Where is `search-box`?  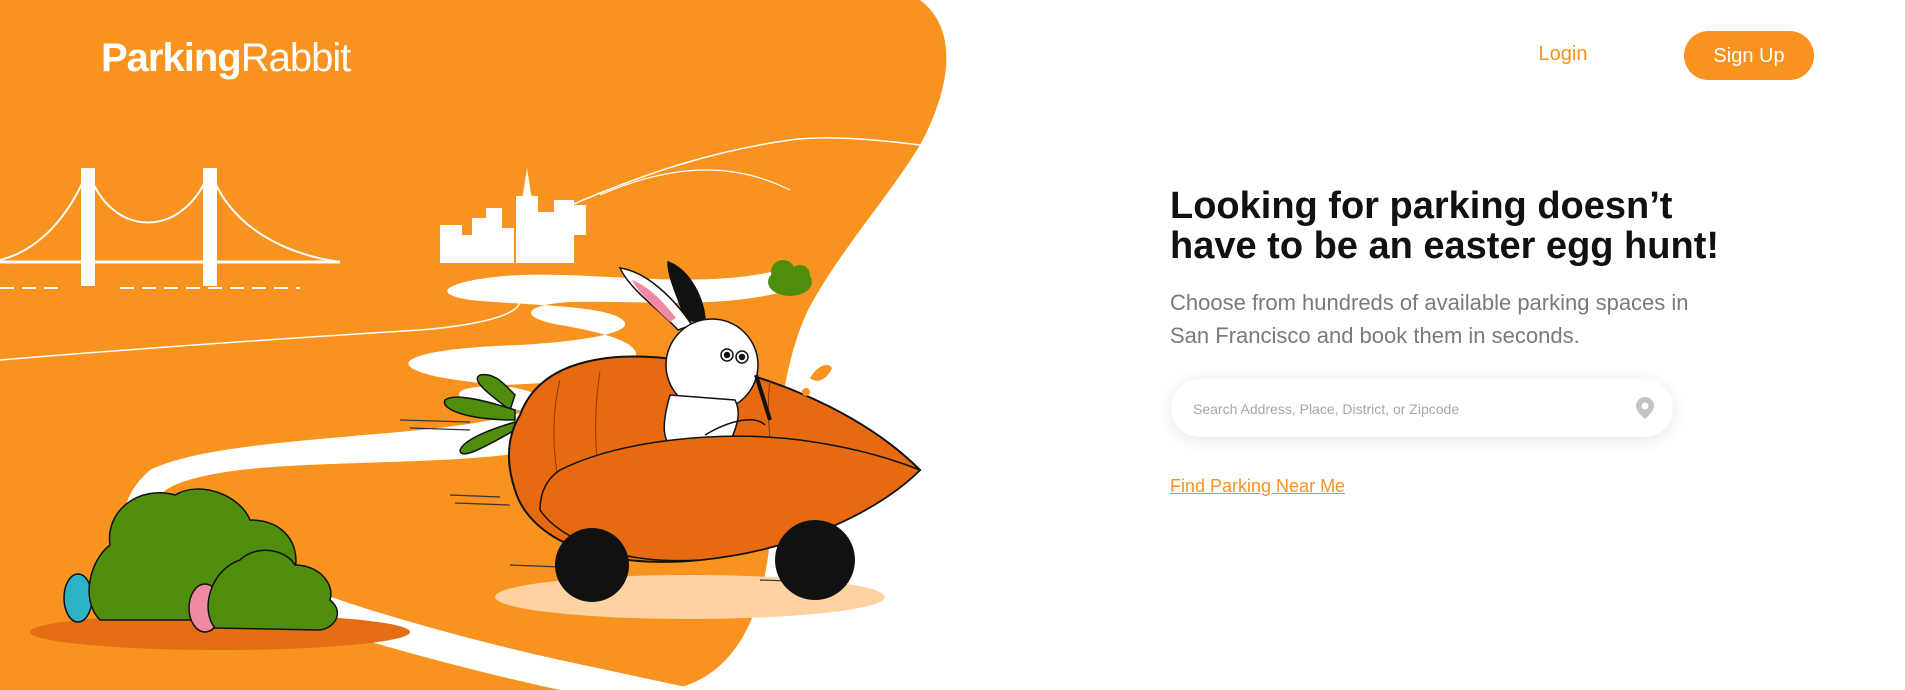
search-box is located at coordinates (1422, 409).